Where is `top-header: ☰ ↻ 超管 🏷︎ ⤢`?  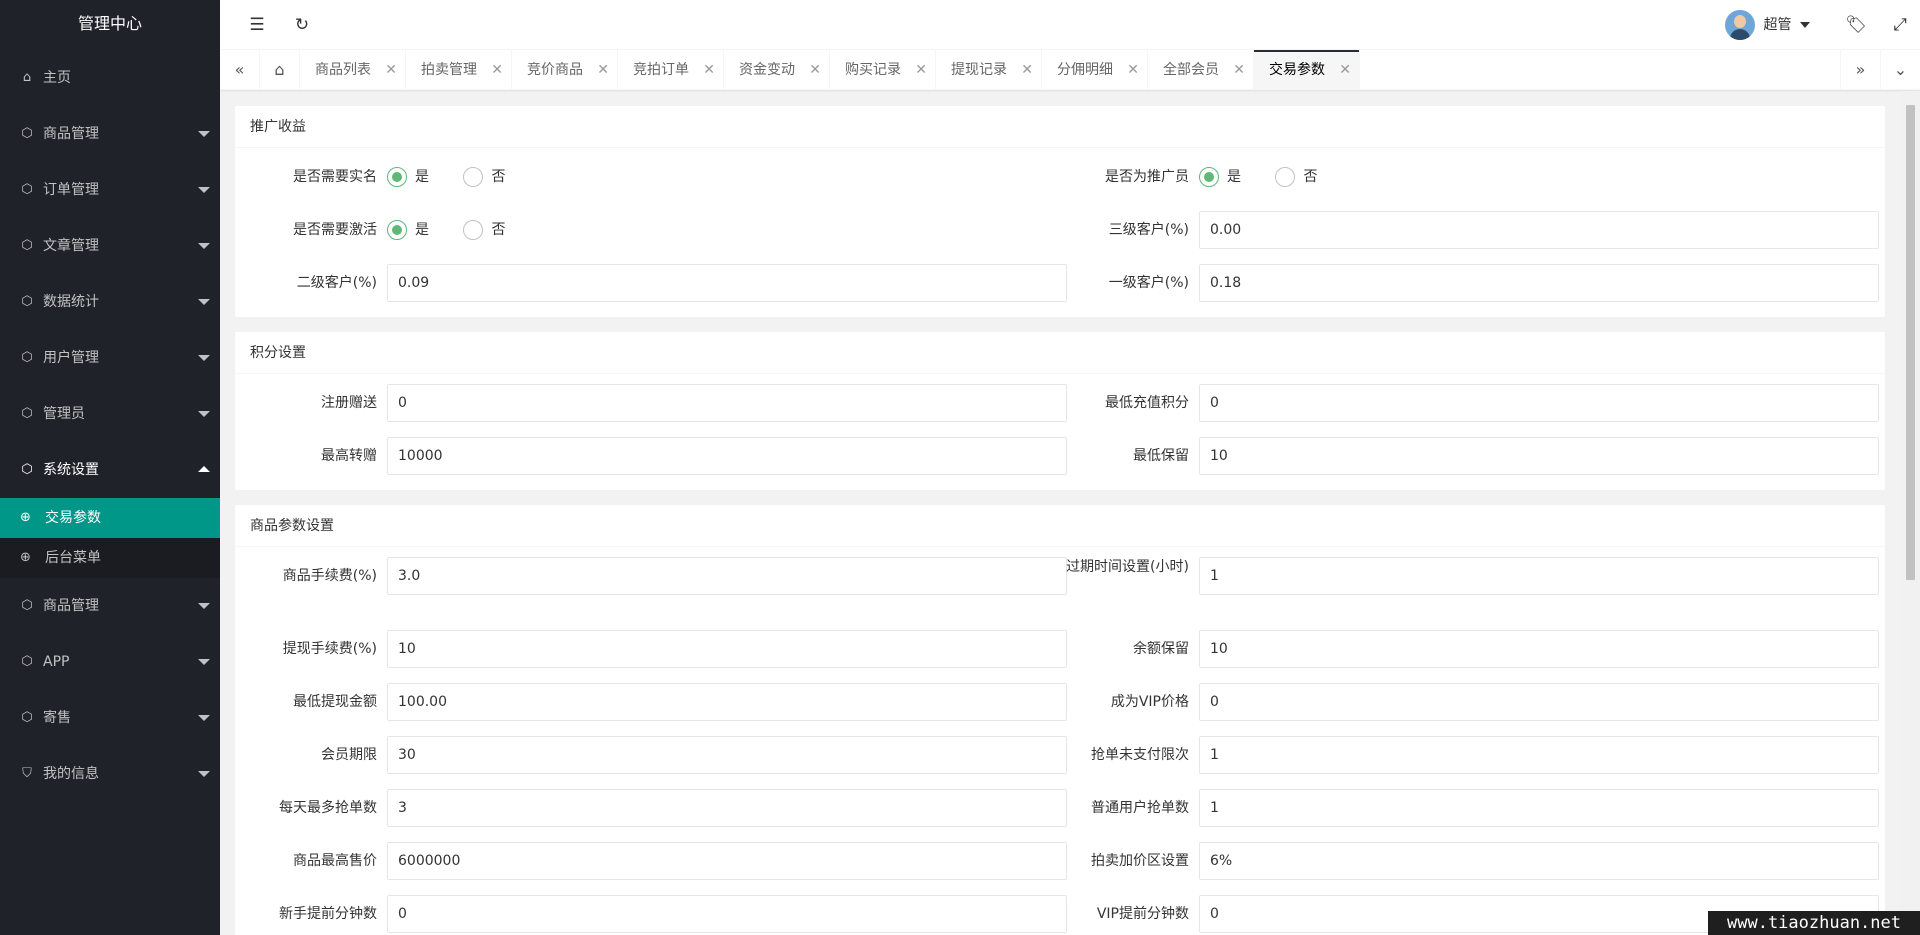 top-header: ☰ ↻ 超管 🏷︎ ⤢ is located at coordinates (1070, 25).